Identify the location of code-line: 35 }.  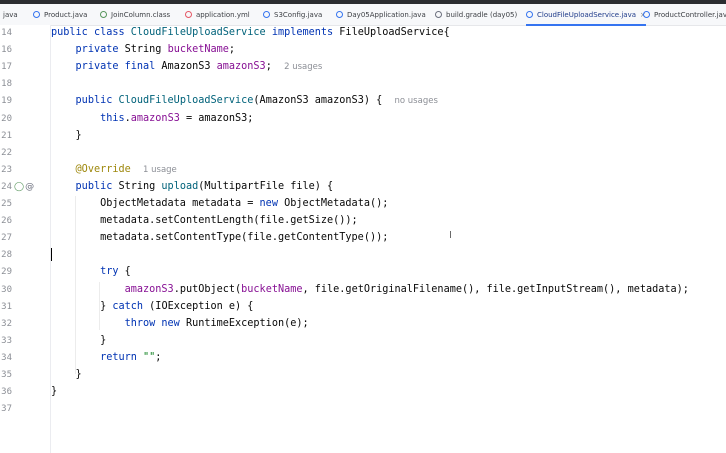
(363, 375).